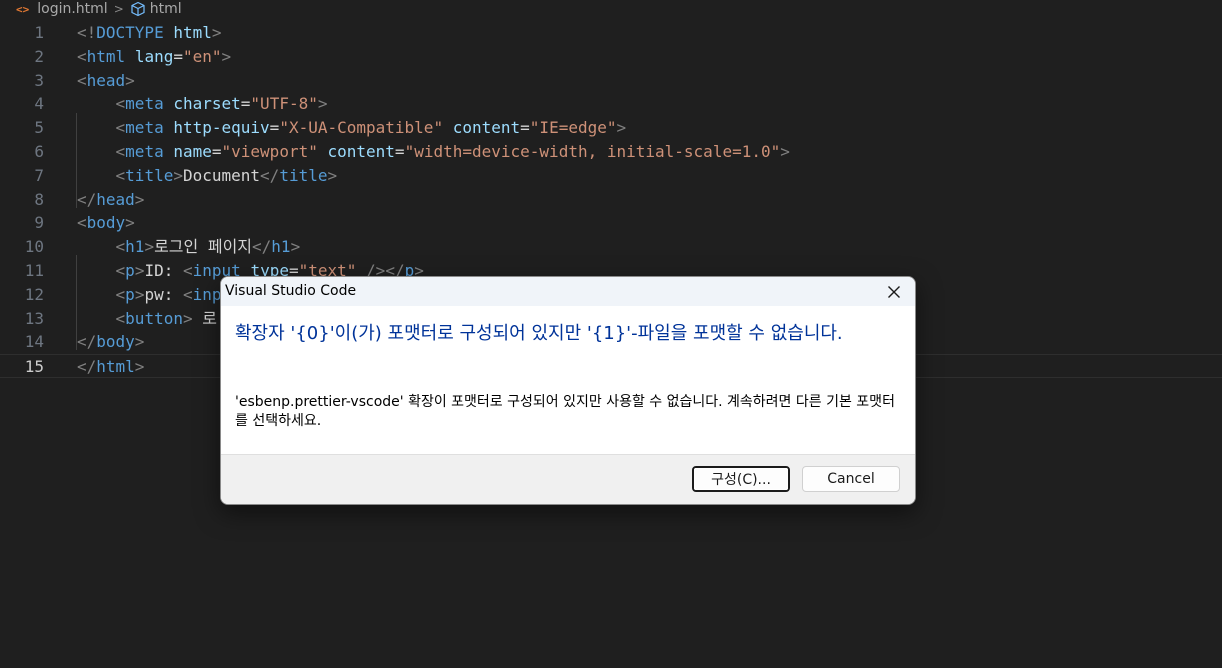  Describe the element at coordinates (39, 128) in the screenshot. I see `line-number: 5` at that location.